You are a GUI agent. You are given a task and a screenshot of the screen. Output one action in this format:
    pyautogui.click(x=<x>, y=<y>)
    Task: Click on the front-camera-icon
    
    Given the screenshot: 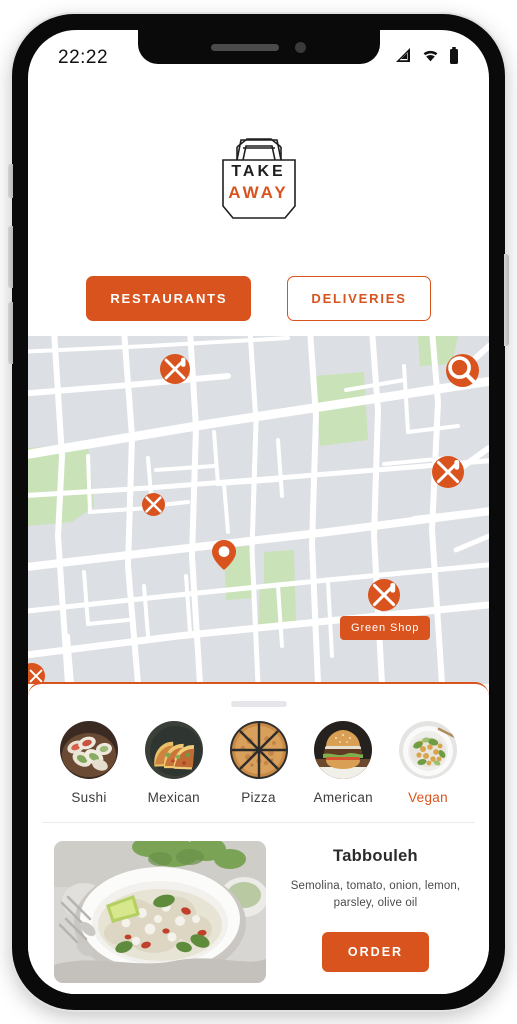 What is the action you would take?
    pyautogui.click(x=300, y=47)
    